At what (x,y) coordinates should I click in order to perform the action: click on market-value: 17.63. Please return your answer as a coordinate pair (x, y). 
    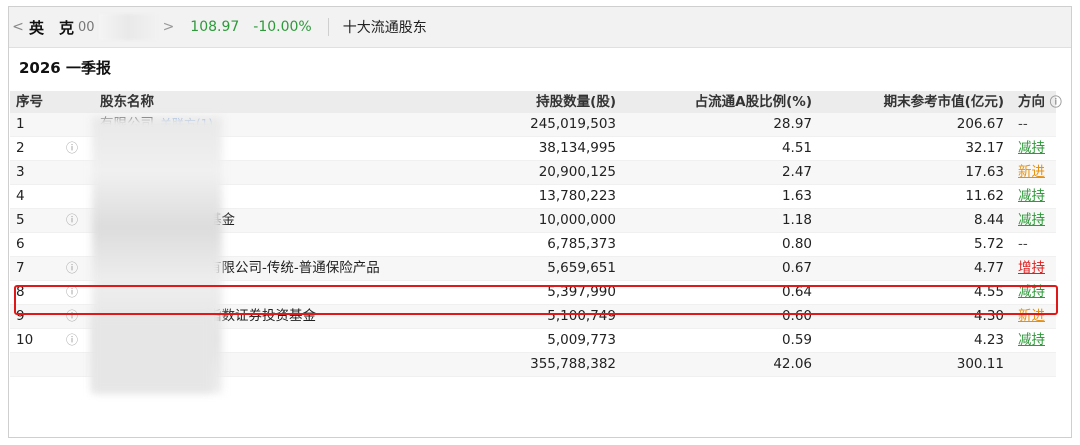
    Looking at the image, I should click on (984, 172).